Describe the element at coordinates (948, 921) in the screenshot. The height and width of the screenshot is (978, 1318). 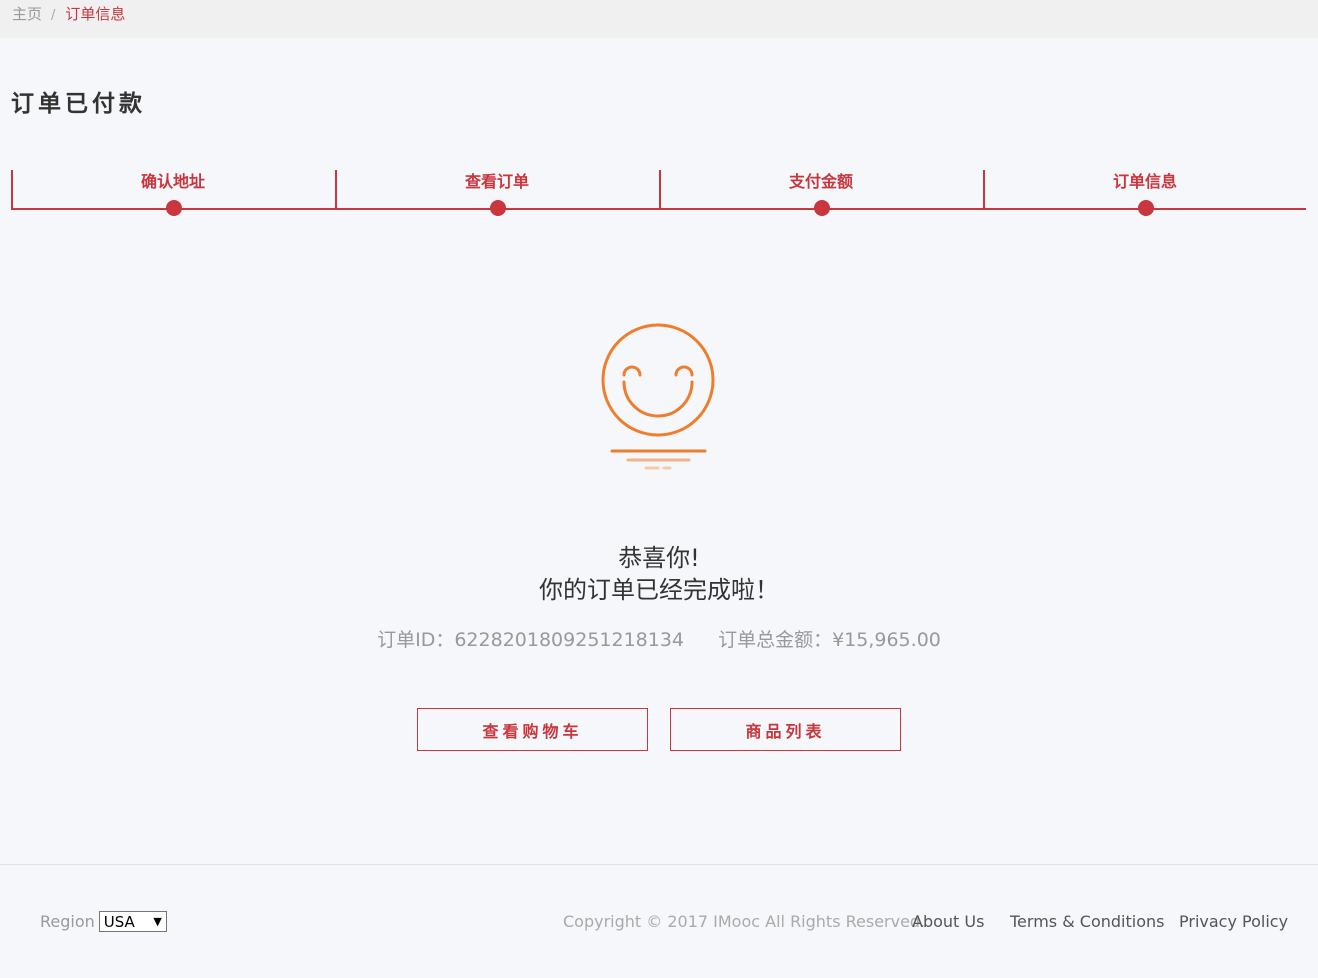
I see `about-us-link: About Us` at that location.